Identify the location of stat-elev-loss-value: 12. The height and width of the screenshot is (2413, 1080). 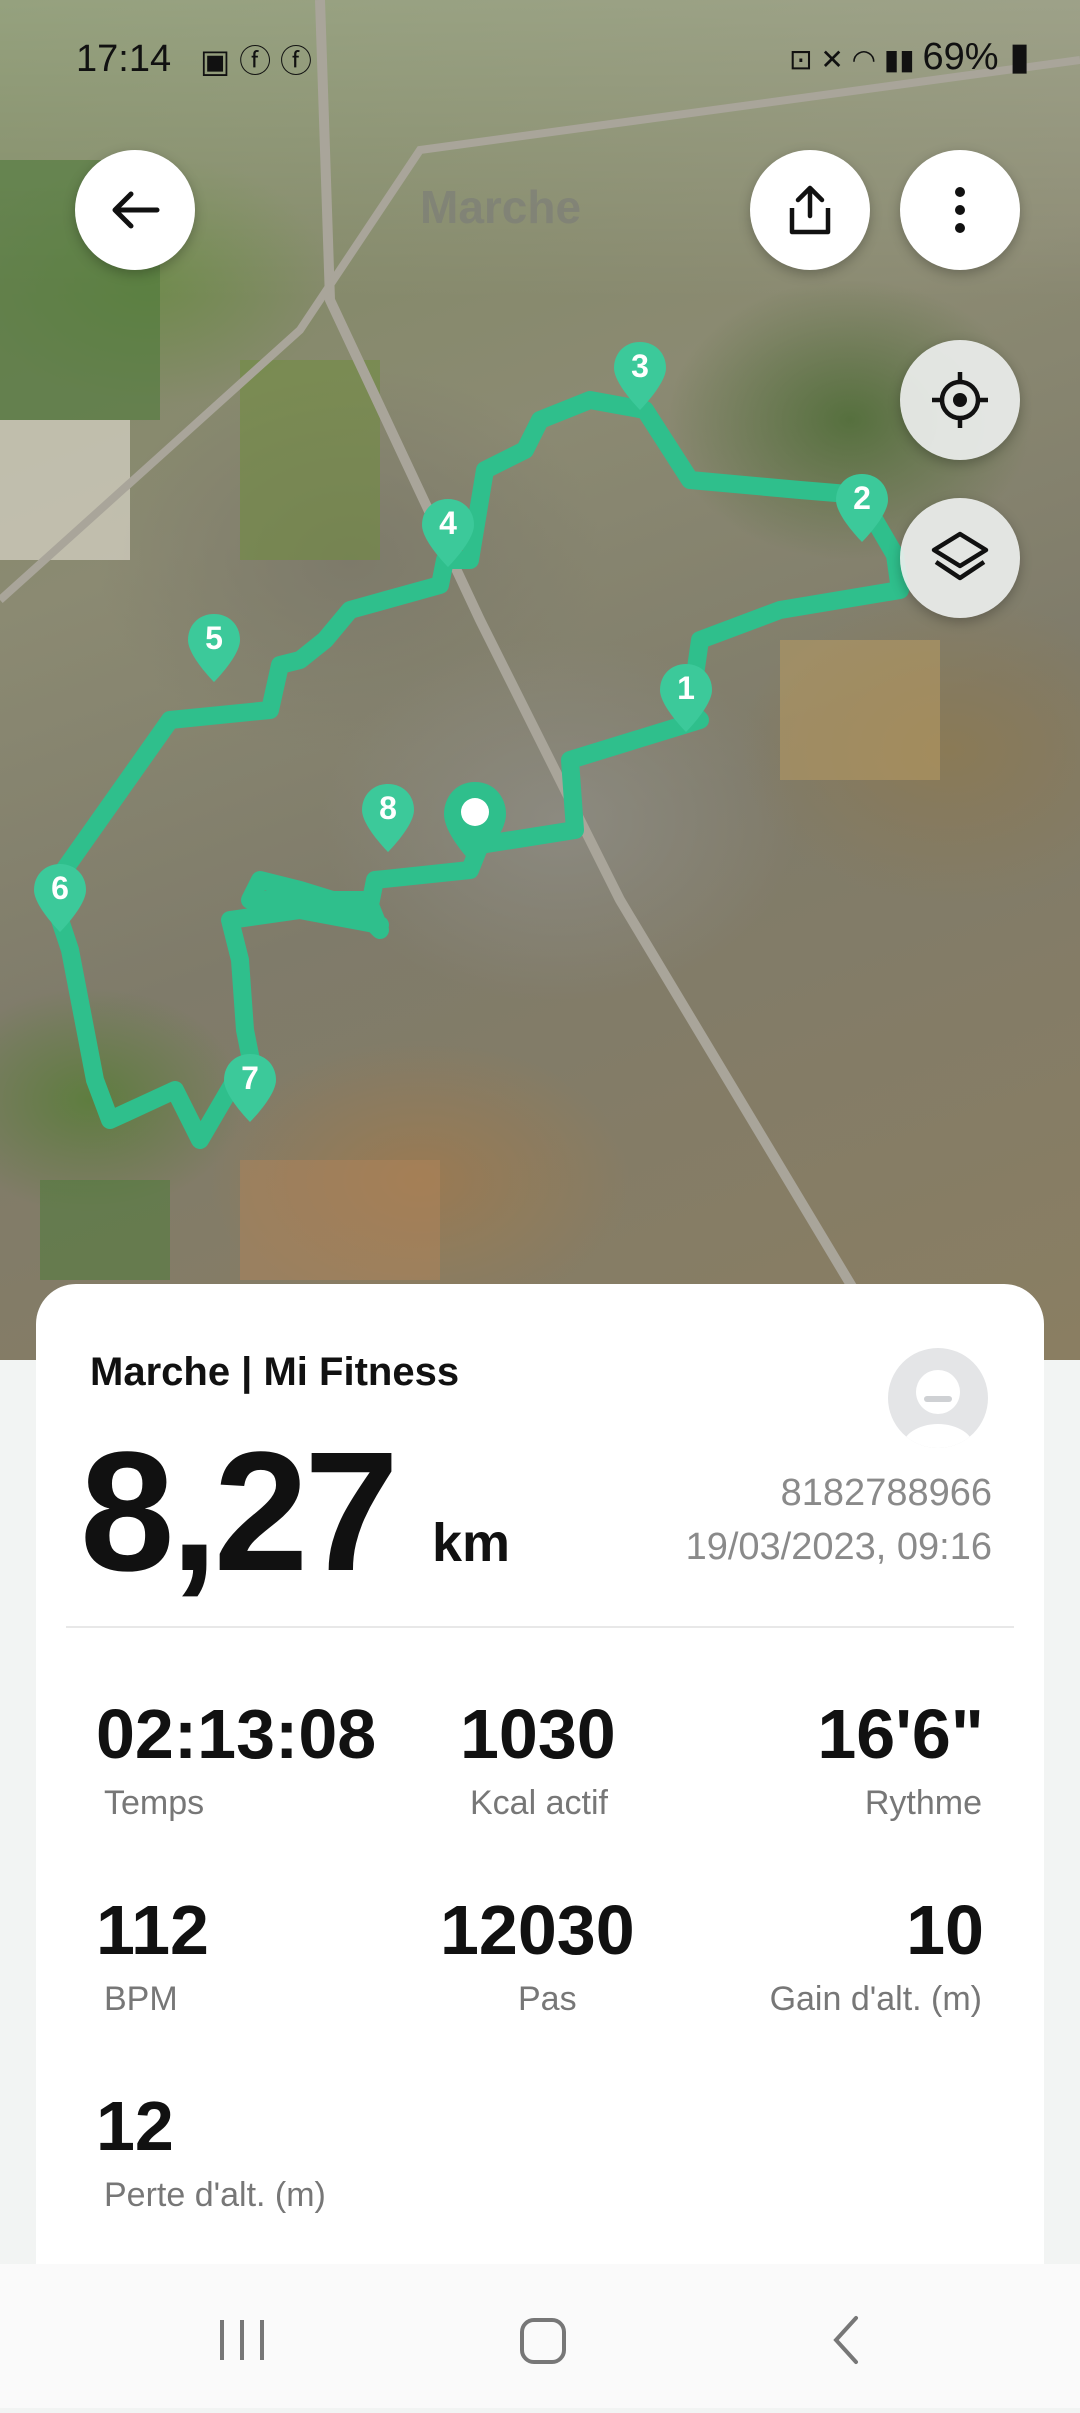
(135, 2126).